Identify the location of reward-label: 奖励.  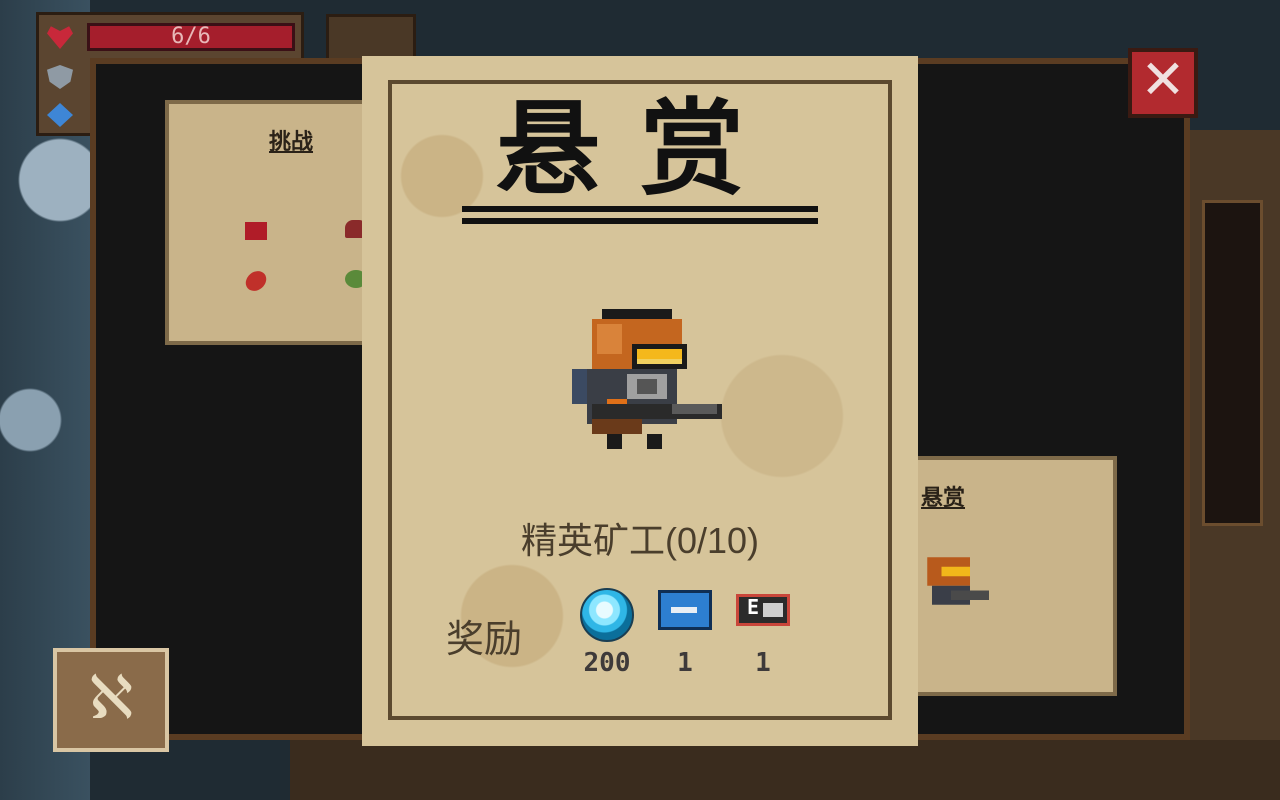
(484, 640).